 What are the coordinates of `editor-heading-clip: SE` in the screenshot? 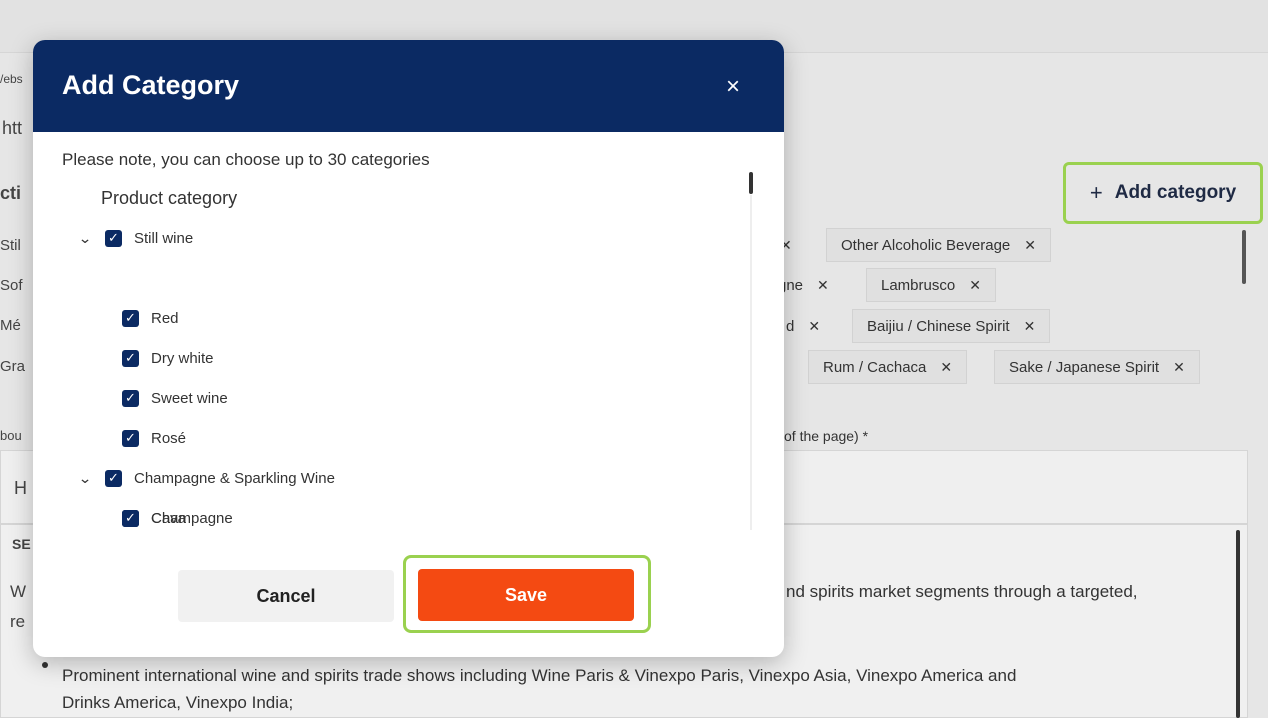 It's located at (21, 544).